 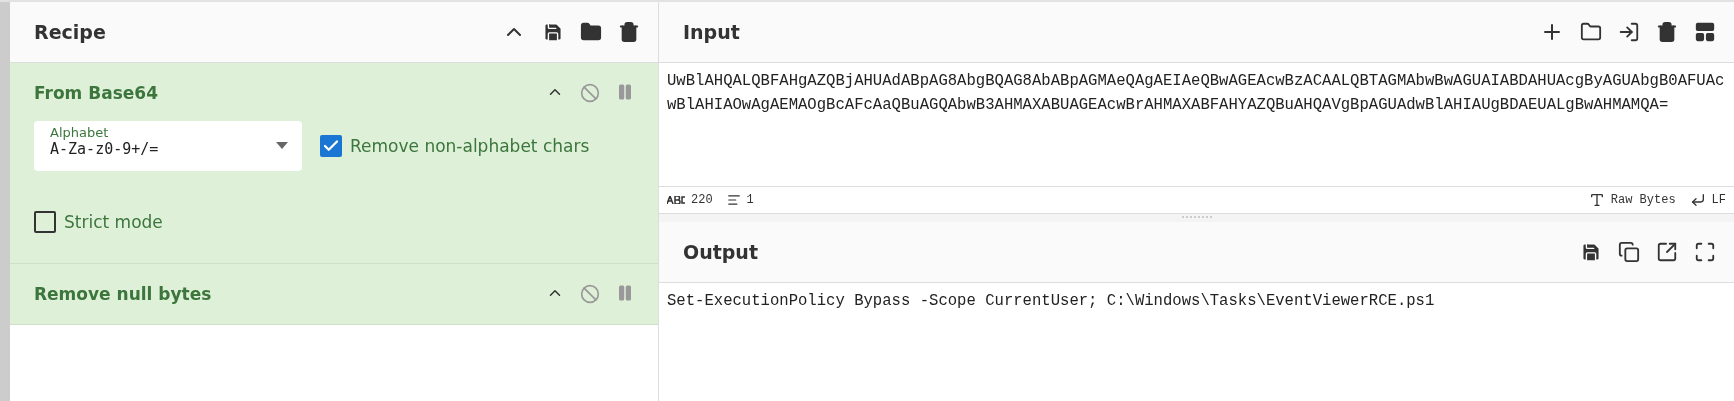 What do you see at coordinates (1705, 252) in the screenshot?
I see `maximize-icon` at bounding box center [1705, 252].